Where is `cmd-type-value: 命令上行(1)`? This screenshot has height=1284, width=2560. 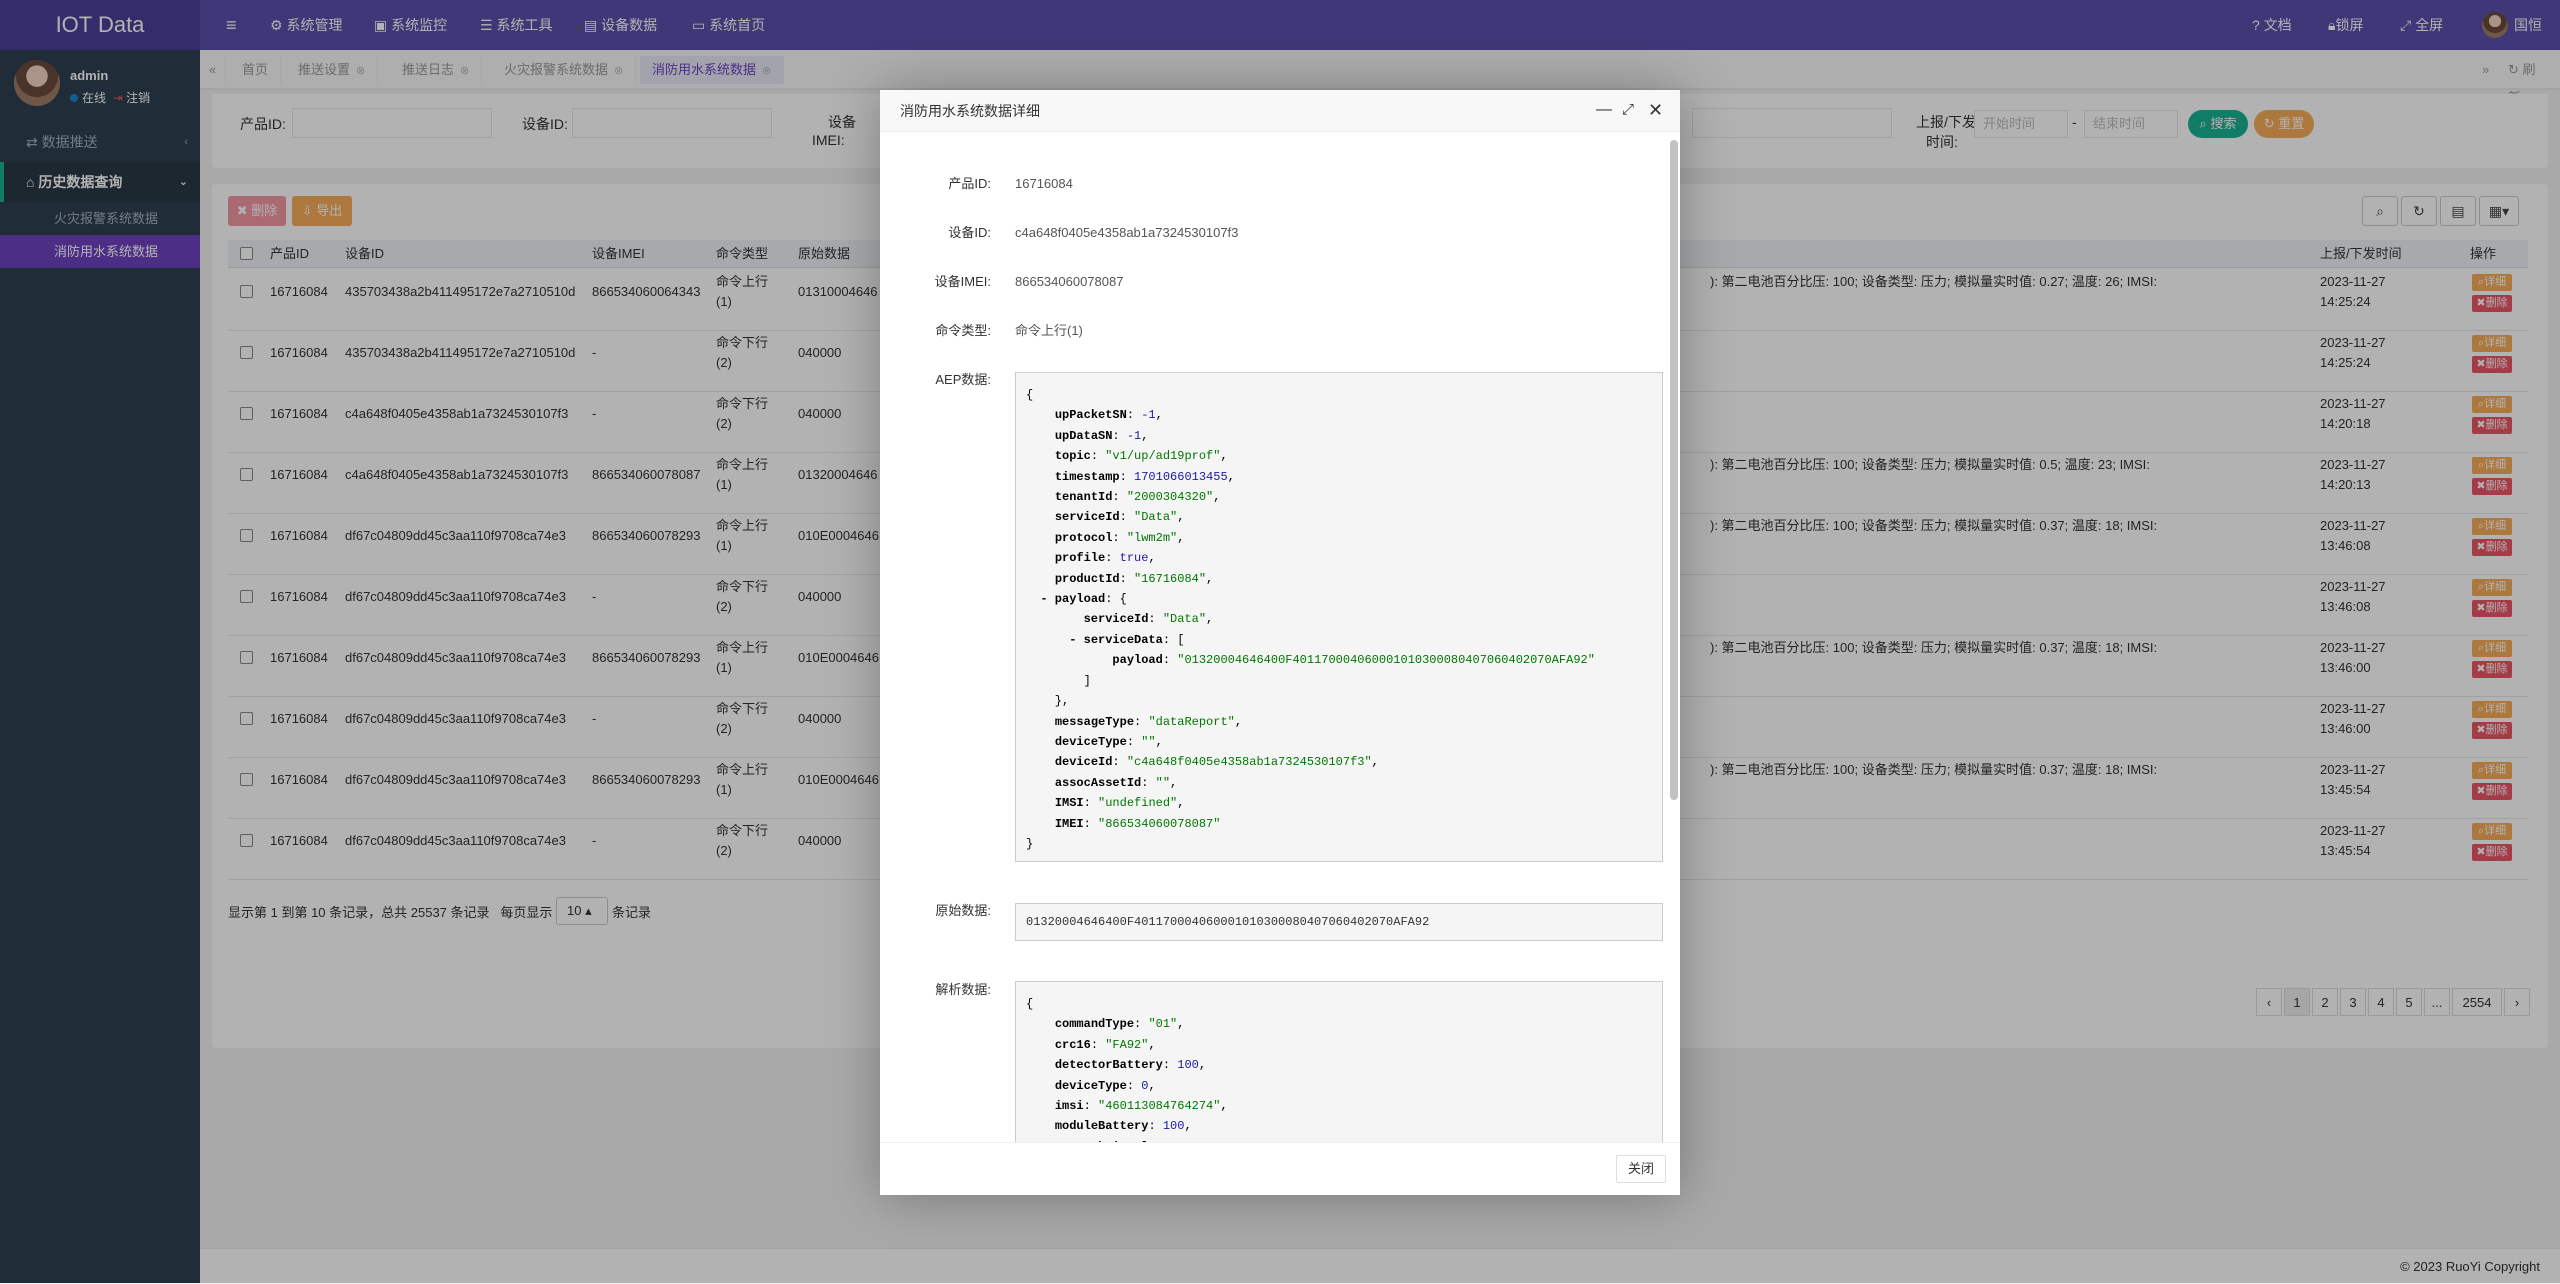
cmd-type-value: 命令上行(1) is located at coordinates (1049, 330).